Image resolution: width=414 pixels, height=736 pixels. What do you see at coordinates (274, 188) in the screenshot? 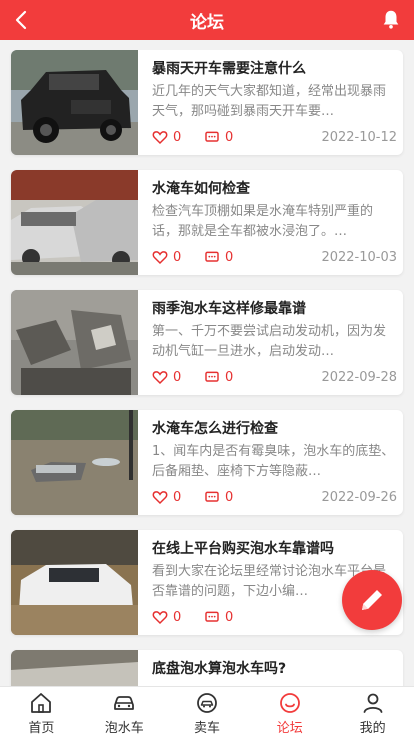
I see `post-title: 水淹车如何检查` at bounding box center [274, 188].